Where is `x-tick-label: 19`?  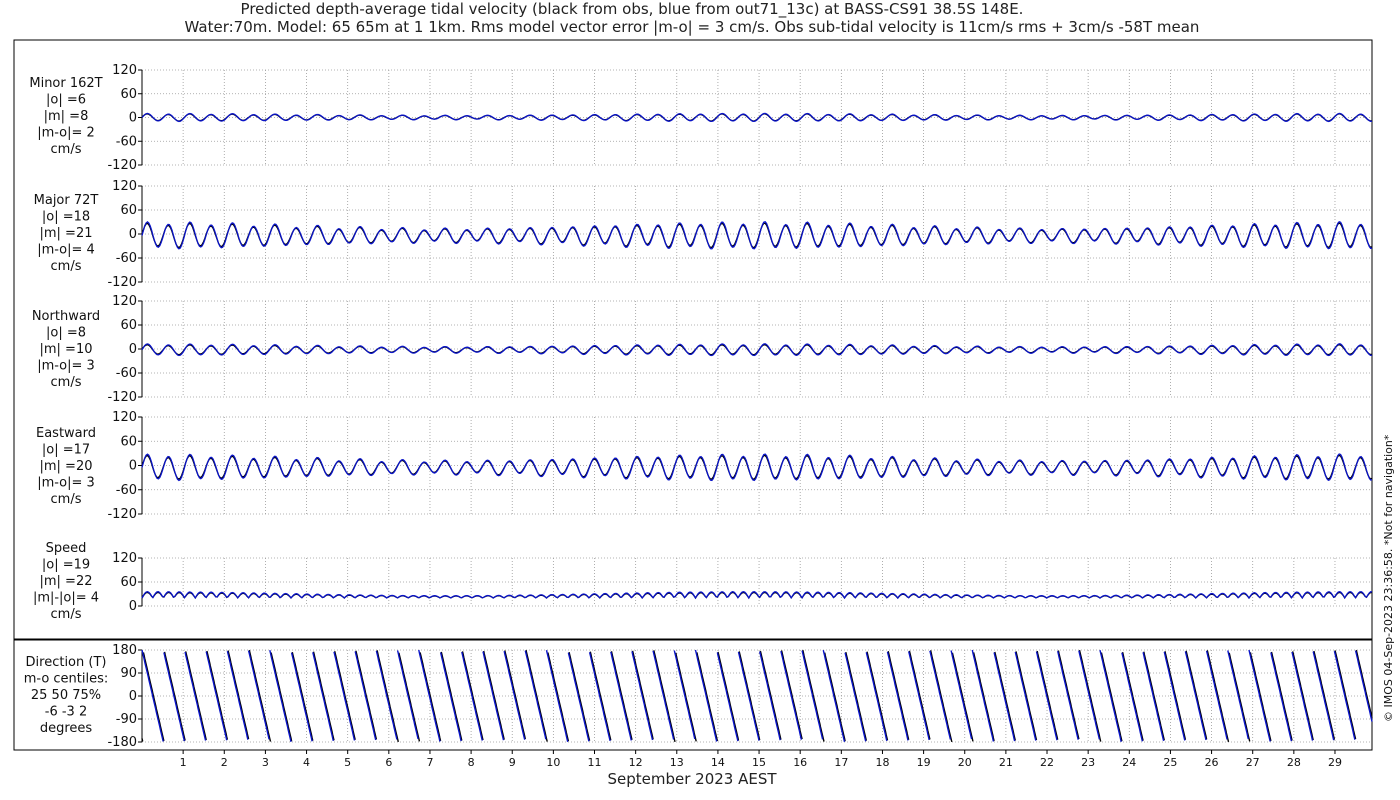
x-tick-label: 19 is located at coordinates (924, 762).